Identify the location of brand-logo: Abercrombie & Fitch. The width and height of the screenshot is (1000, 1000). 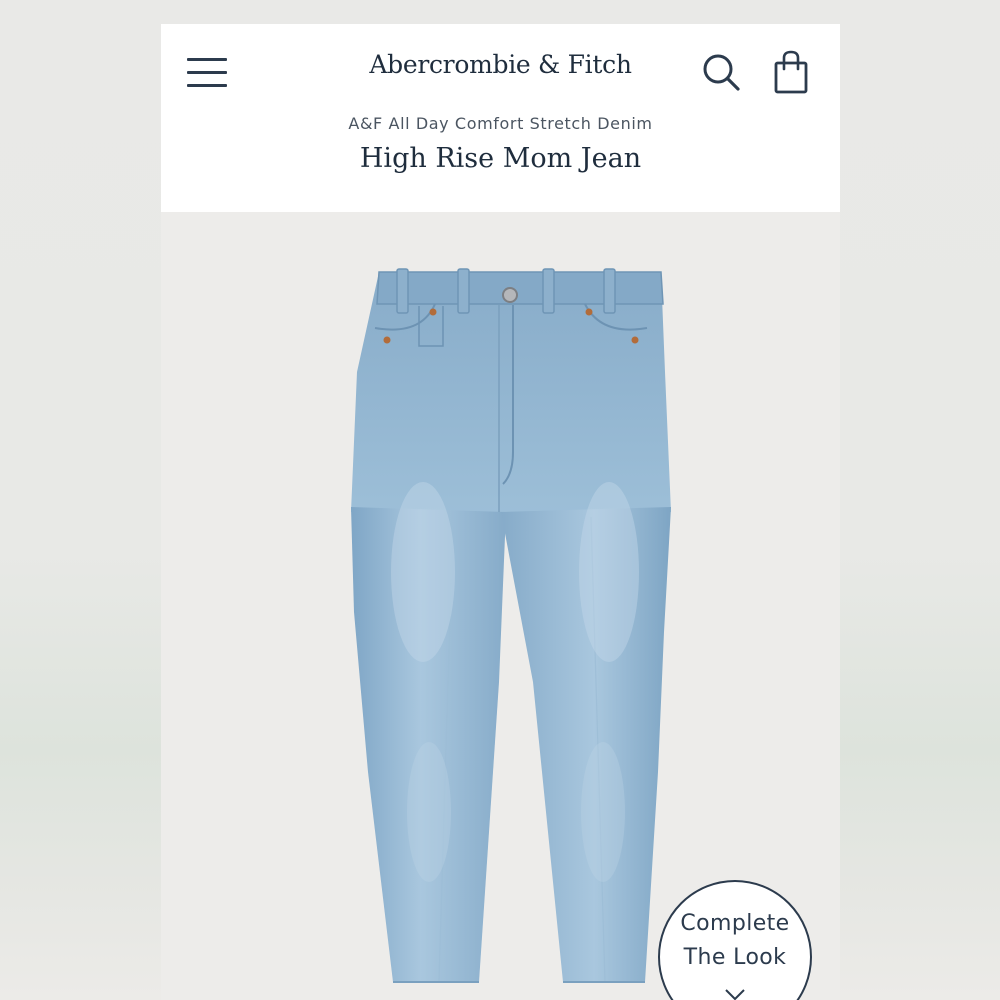
(500, 64).